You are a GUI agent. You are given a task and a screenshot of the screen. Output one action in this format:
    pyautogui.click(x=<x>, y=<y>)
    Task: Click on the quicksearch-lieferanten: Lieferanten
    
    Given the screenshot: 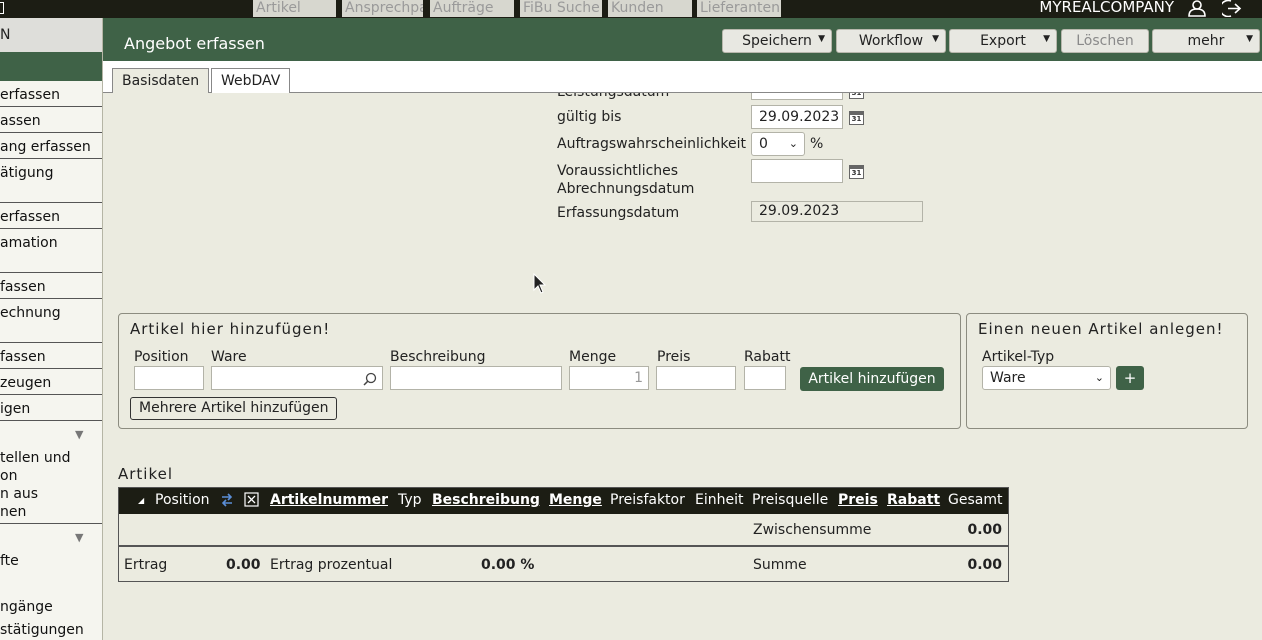 What is the action you would take?
    pyautogui.click(x=739, y=8)
    